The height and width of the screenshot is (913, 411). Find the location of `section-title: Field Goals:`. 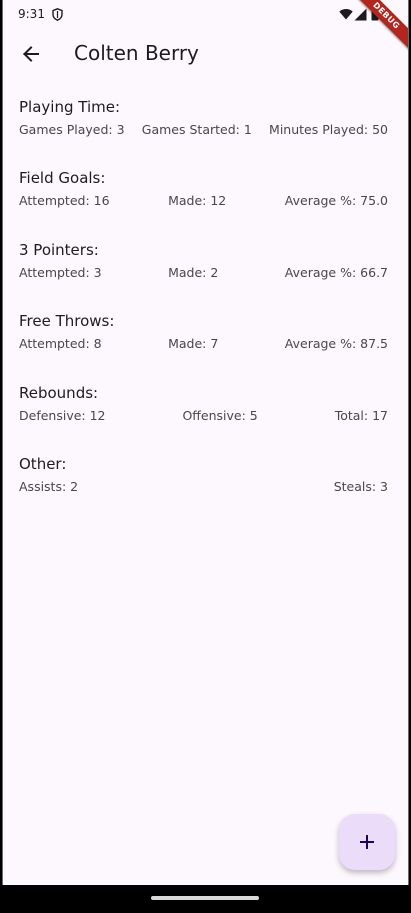

section-title: Field Goals: is located at coordinates (62, 178).